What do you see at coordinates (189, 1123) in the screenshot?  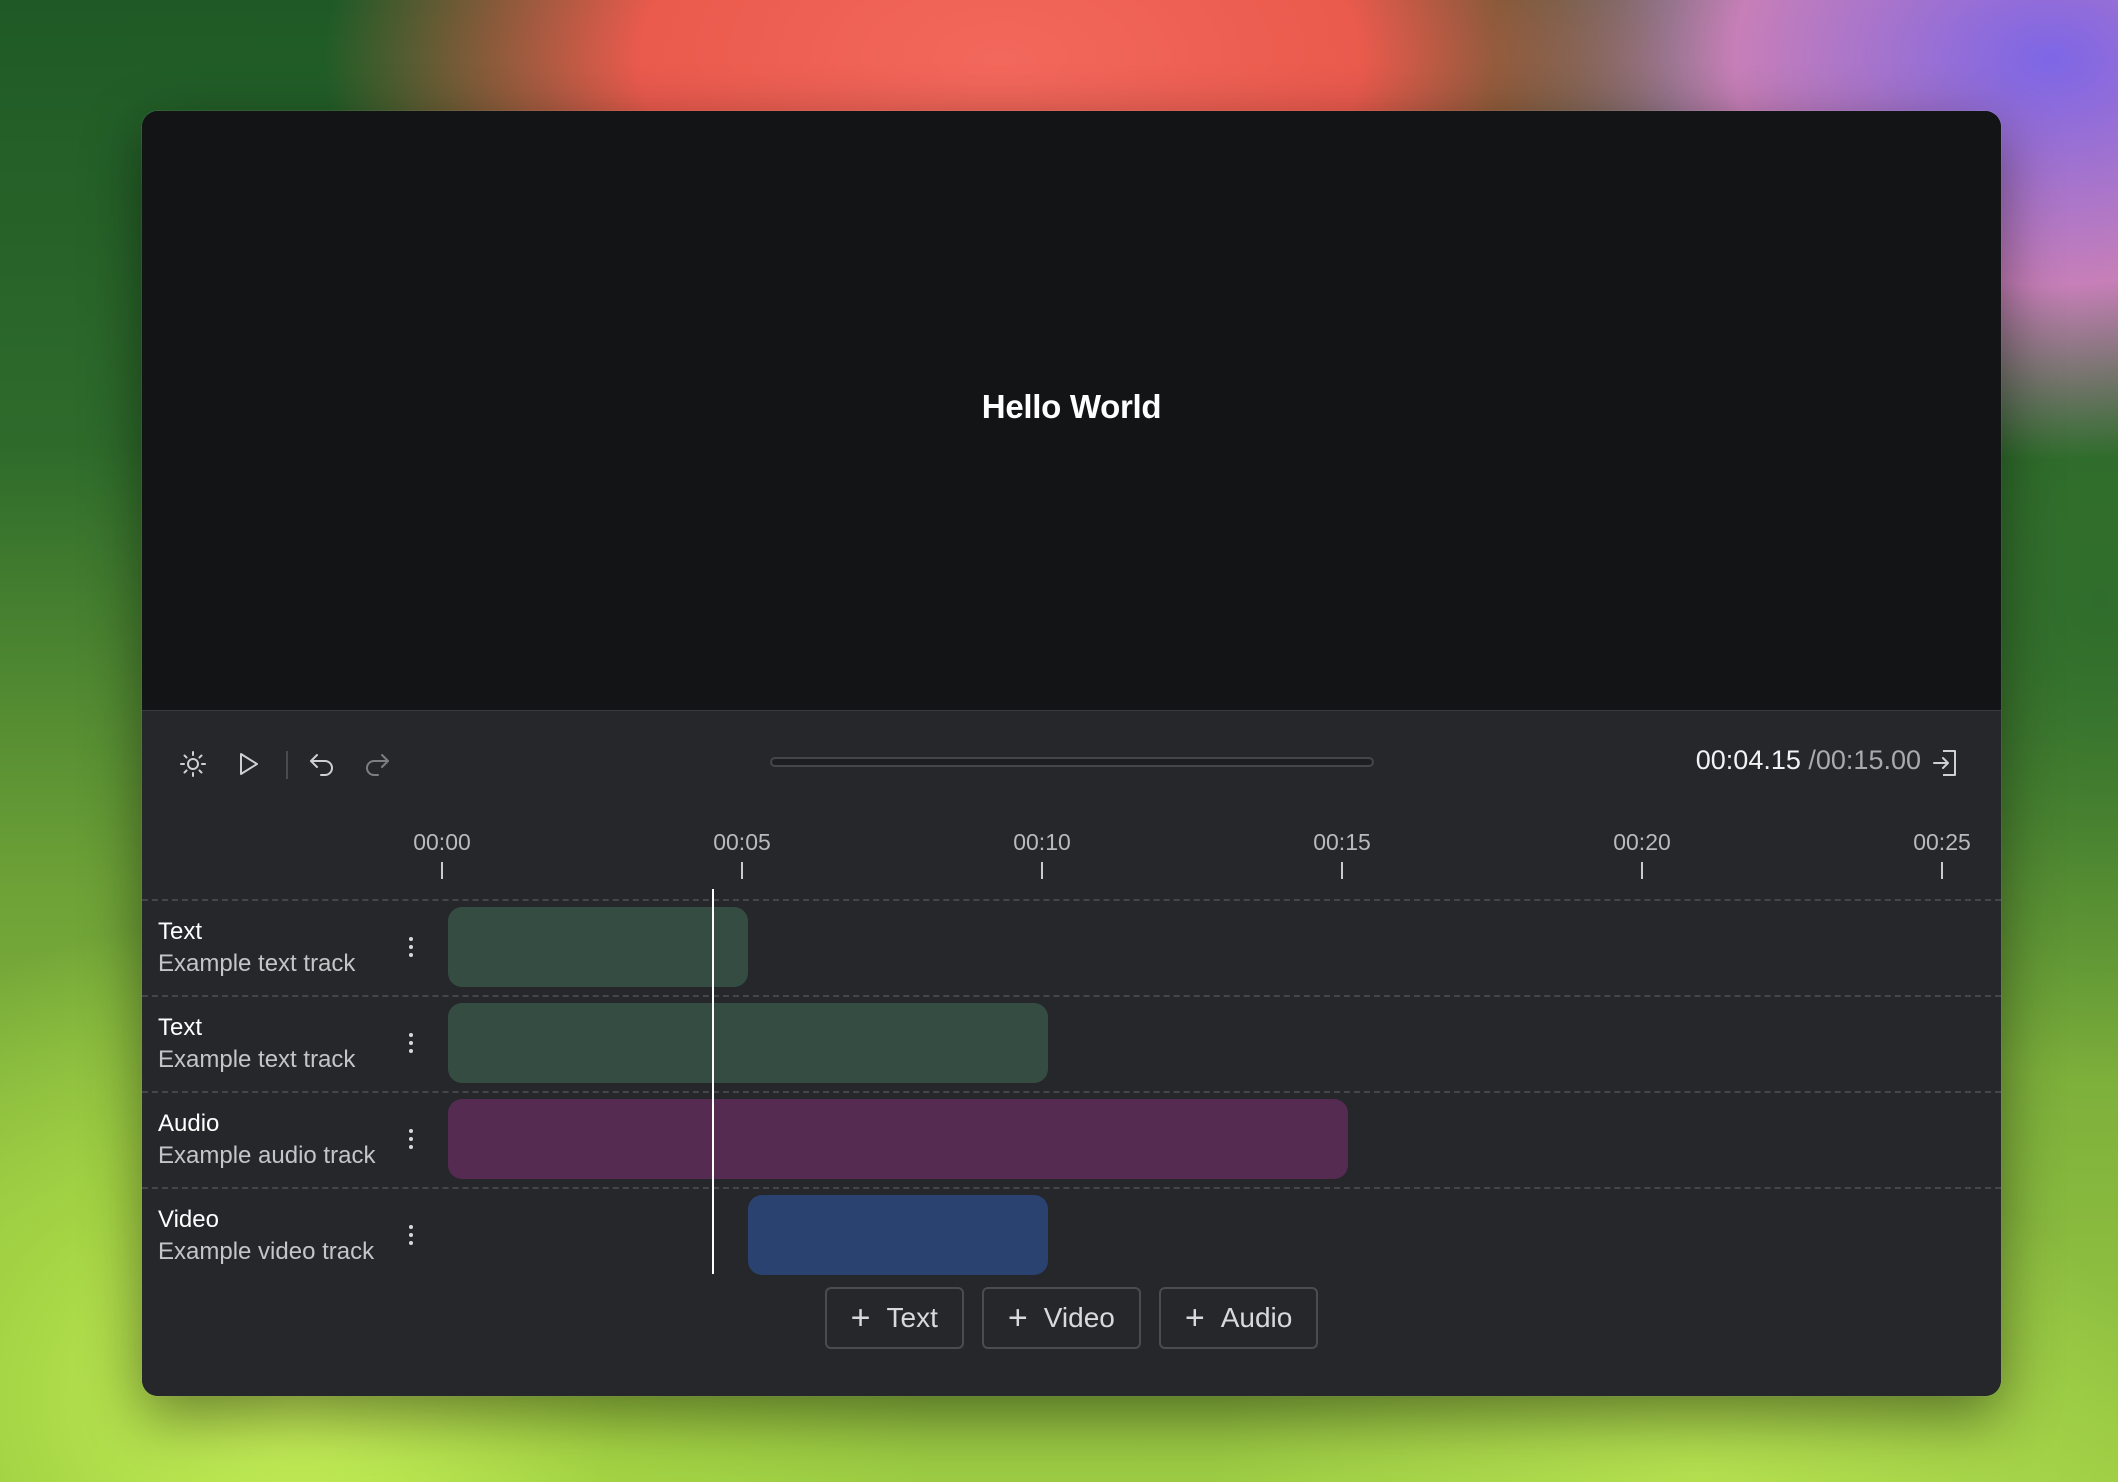 I see `track-name: Audio` at bounding box center [189, 1123].